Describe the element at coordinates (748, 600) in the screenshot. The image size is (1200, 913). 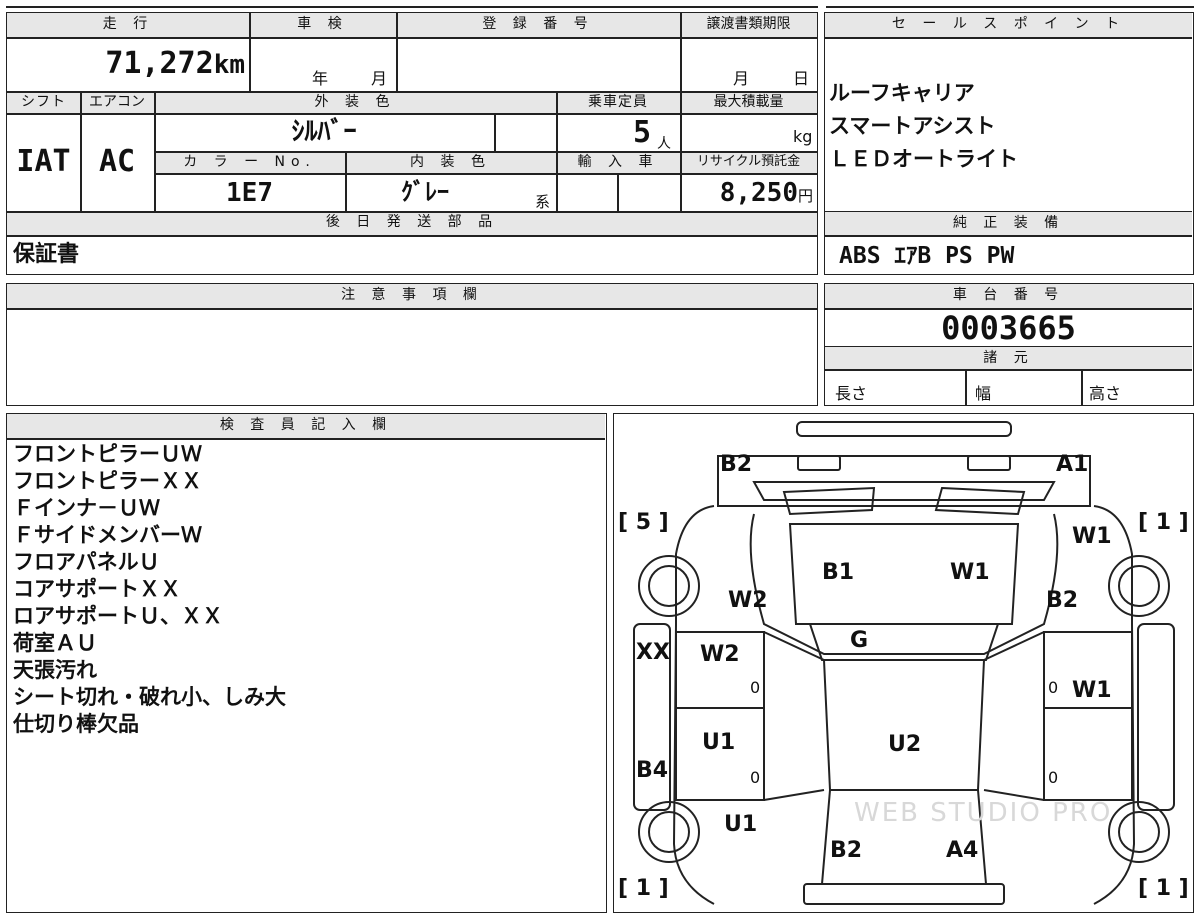
I see `fender-left-label: W2` at that location.